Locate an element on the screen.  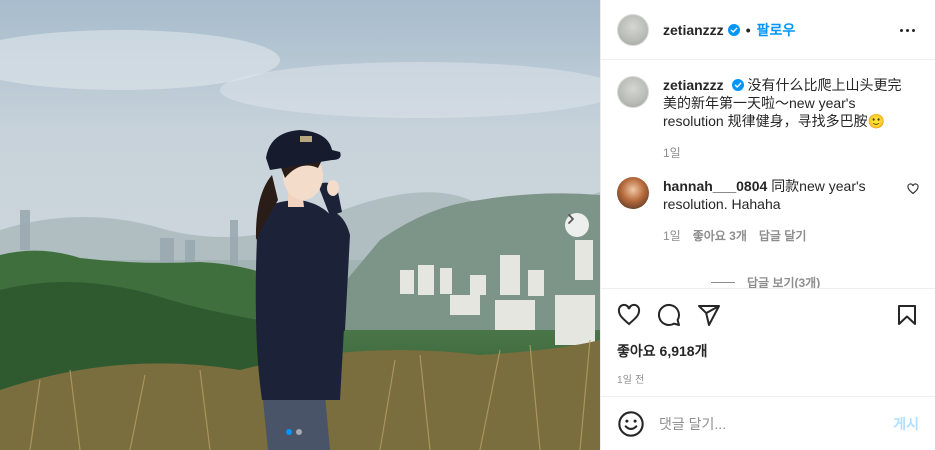
more-options-icon is located at coordinates (907, 30).